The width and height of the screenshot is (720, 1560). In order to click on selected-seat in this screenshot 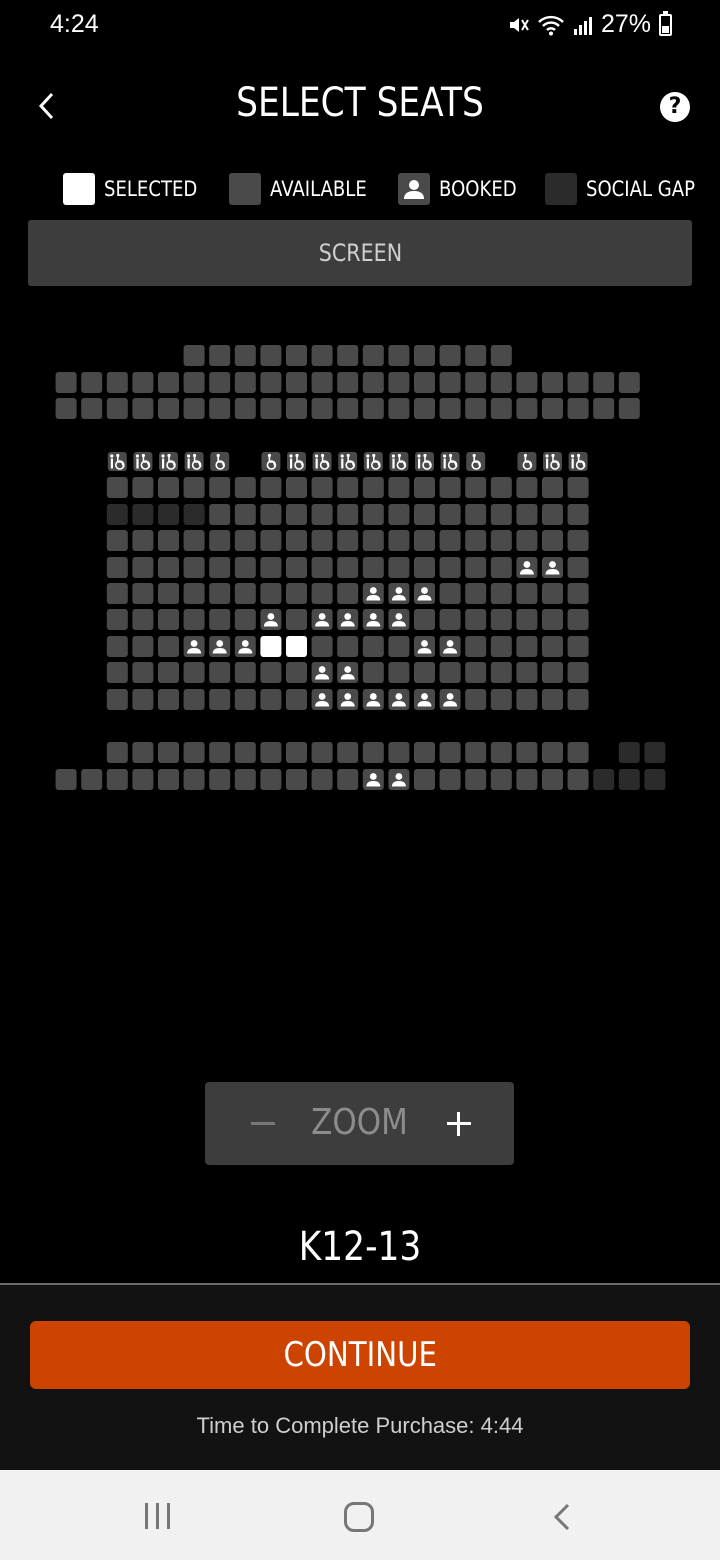, I will do `click(296, 646)`.